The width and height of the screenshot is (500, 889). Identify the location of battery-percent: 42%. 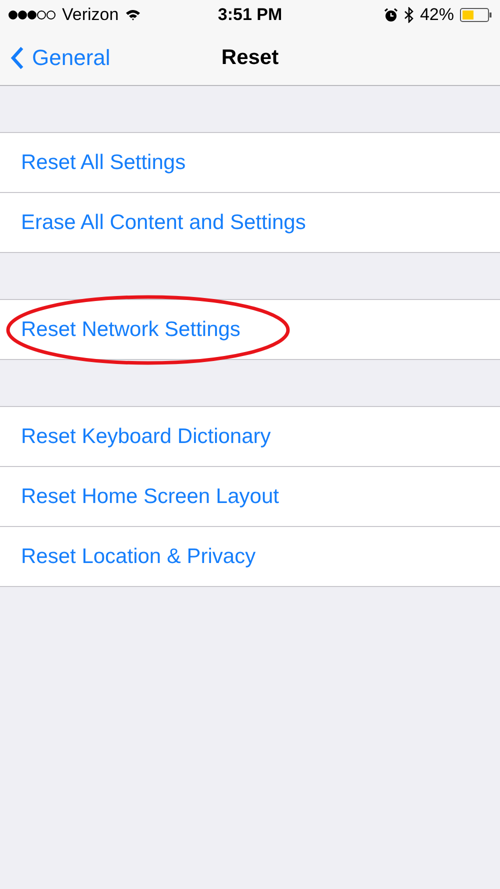
(437, 15).